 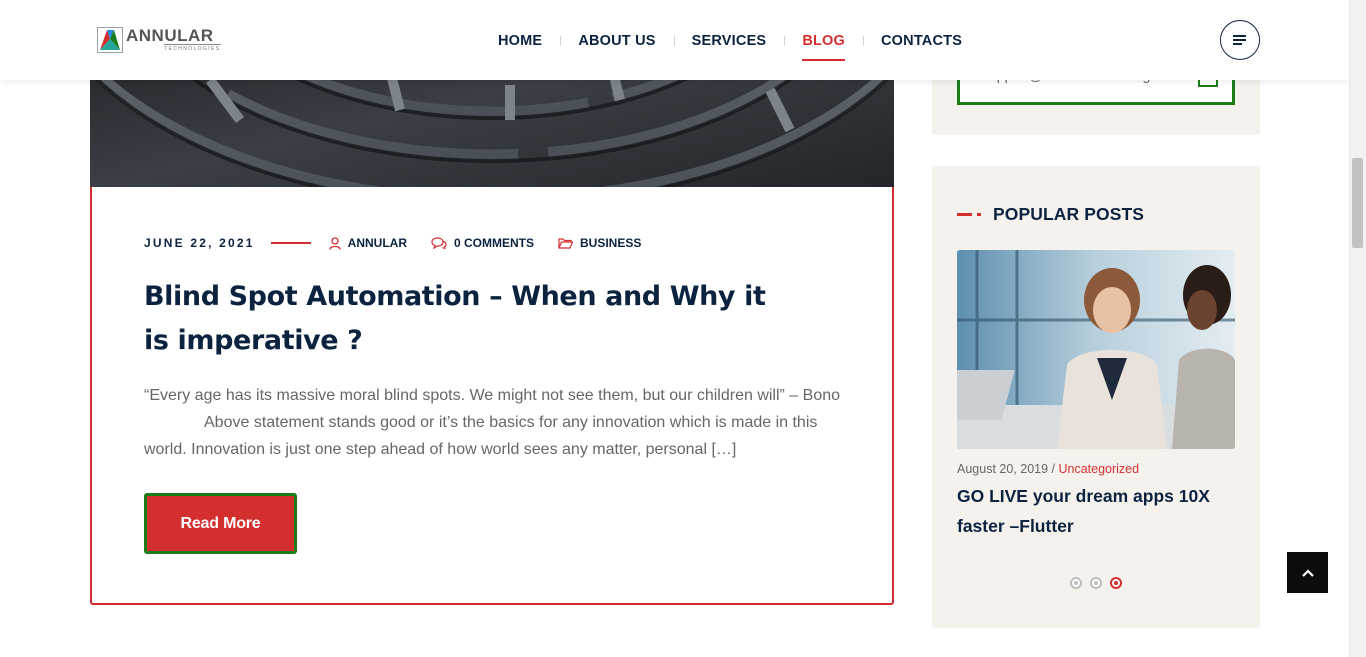 I want to click on hamburger-icon, so click(x=1239, y=40).